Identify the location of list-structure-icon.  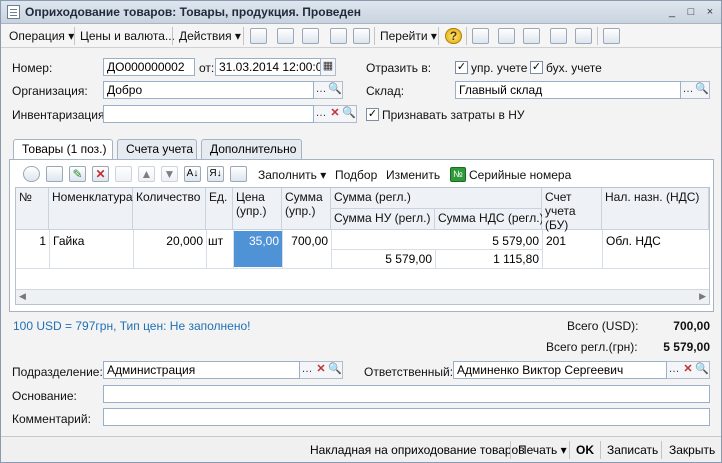
(480, 36).